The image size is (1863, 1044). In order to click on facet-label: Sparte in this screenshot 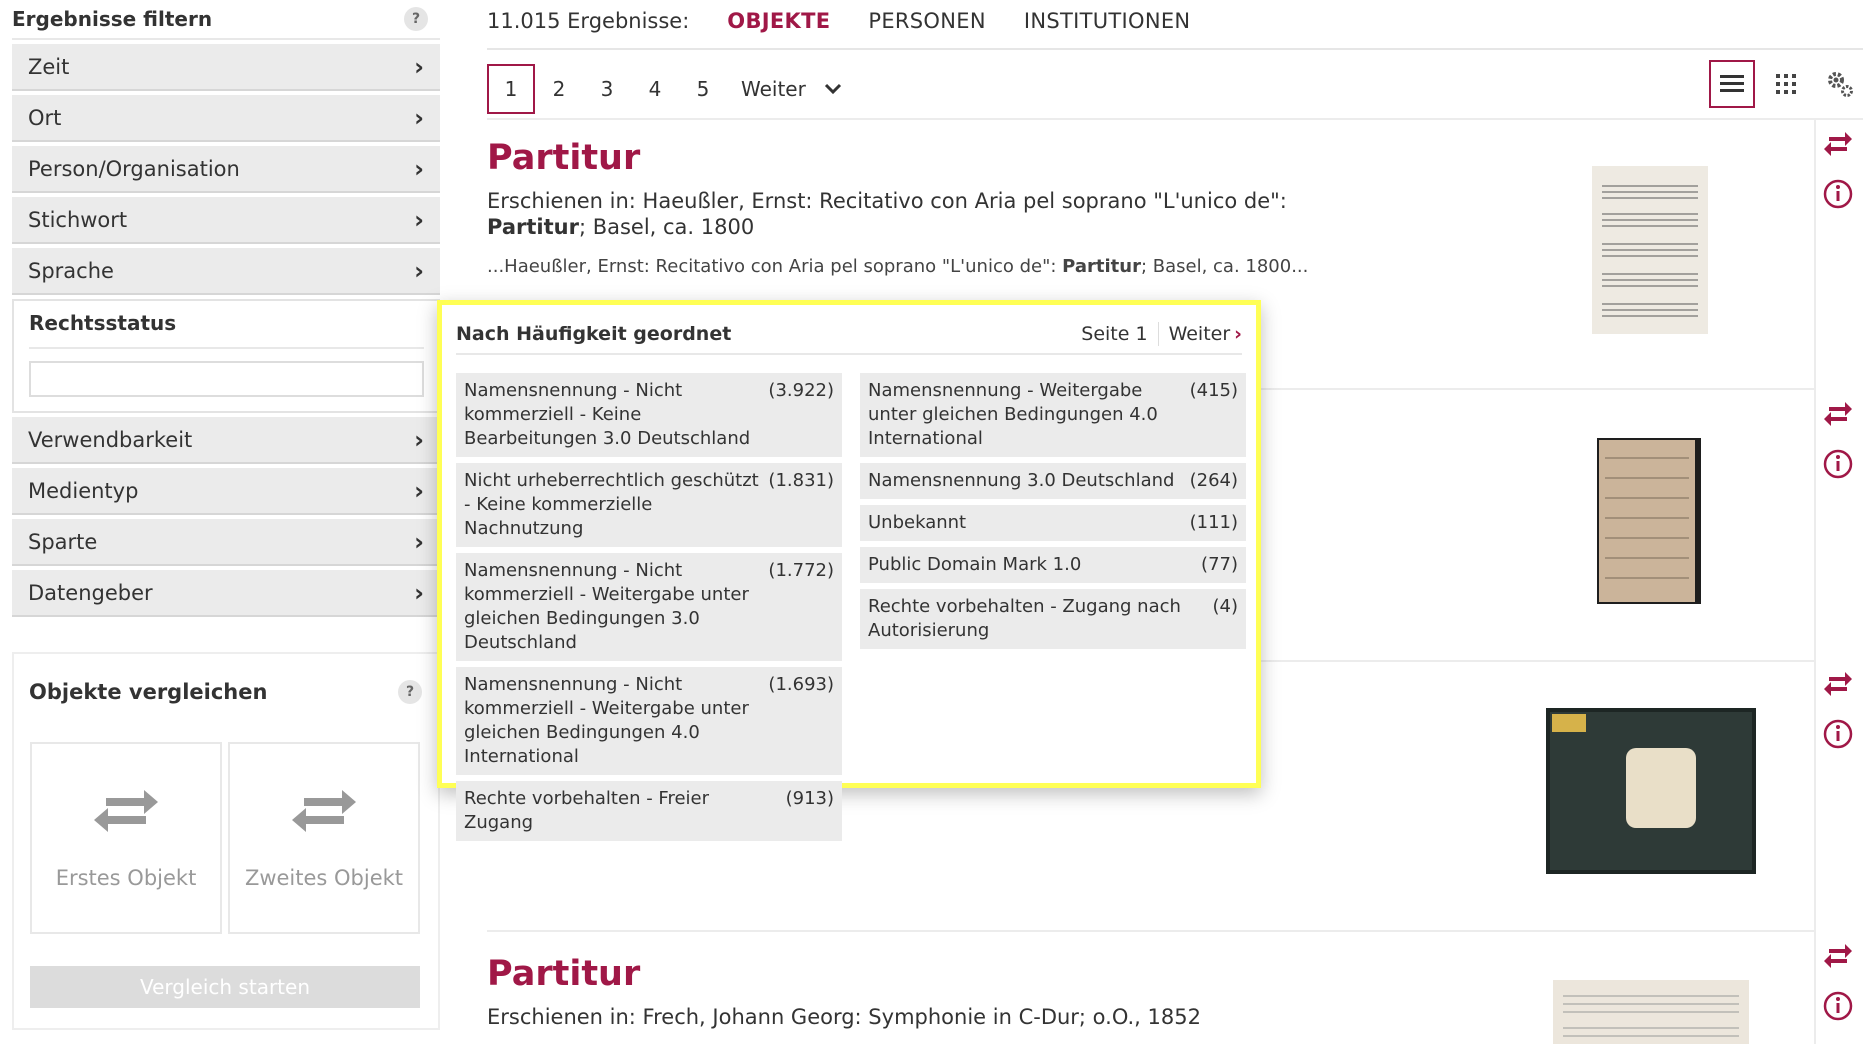, I will do `click(63, 541)`.